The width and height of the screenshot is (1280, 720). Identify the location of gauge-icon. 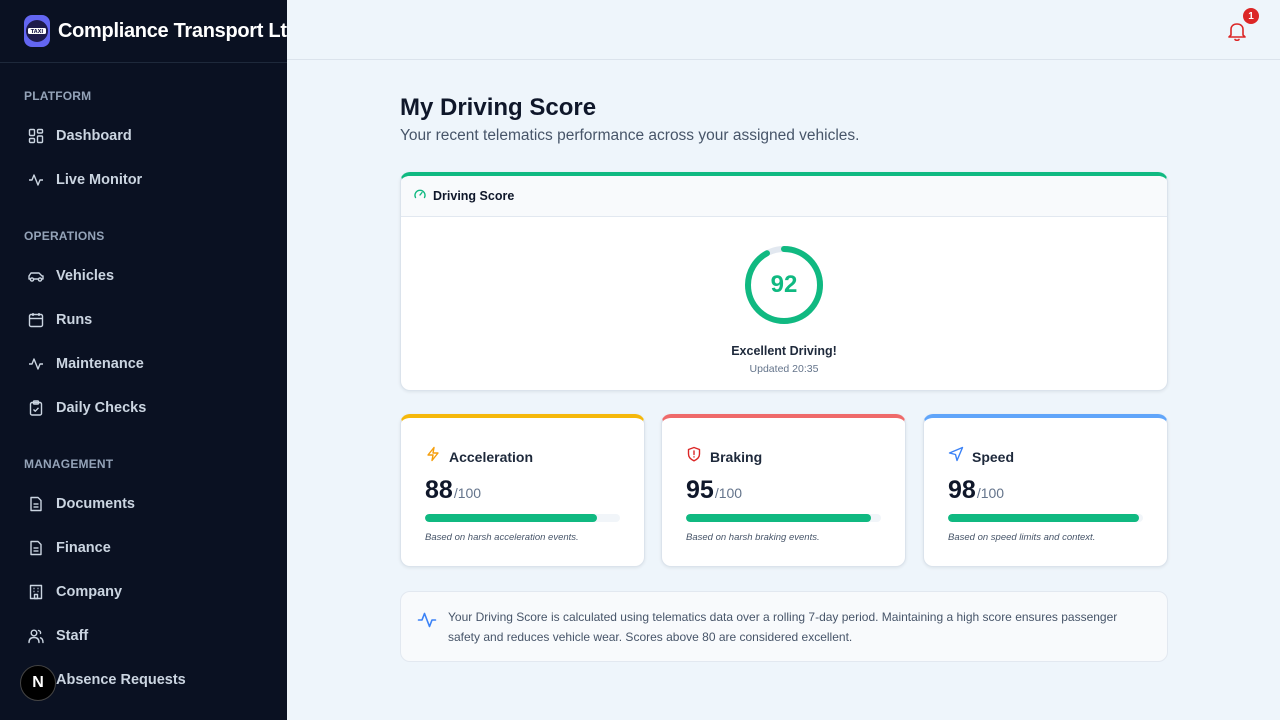
(420, 196).